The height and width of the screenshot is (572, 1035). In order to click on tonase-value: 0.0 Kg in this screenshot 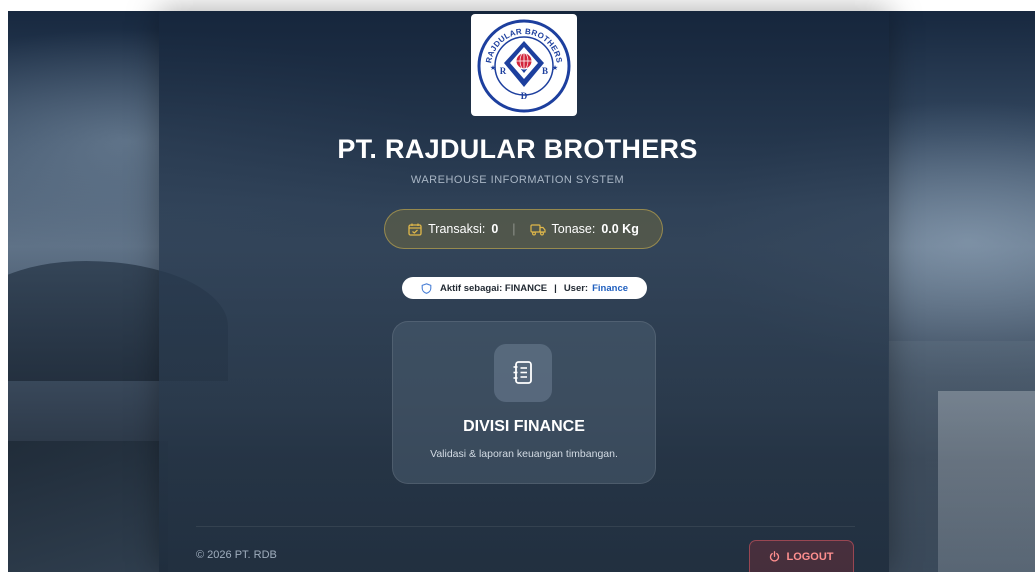, I will do `click(620, 229)`.